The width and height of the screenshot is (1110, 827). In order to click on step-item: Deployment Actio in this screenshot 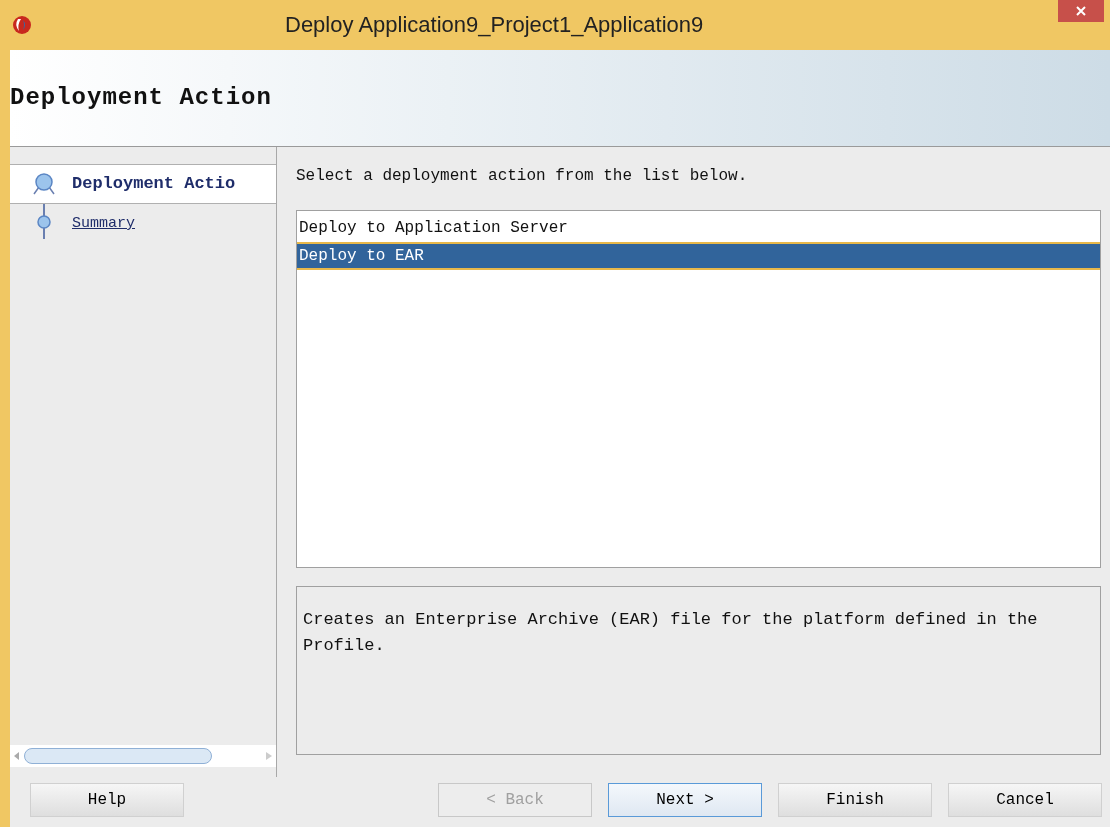, I will do `click(143, 184)`.